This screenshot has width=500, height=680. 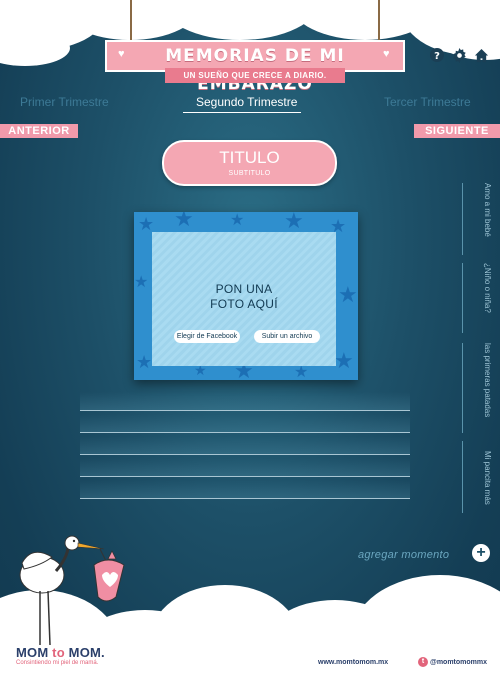 I want to click on upload-file-button: Subir un archivo, so click(x=287, y=336).